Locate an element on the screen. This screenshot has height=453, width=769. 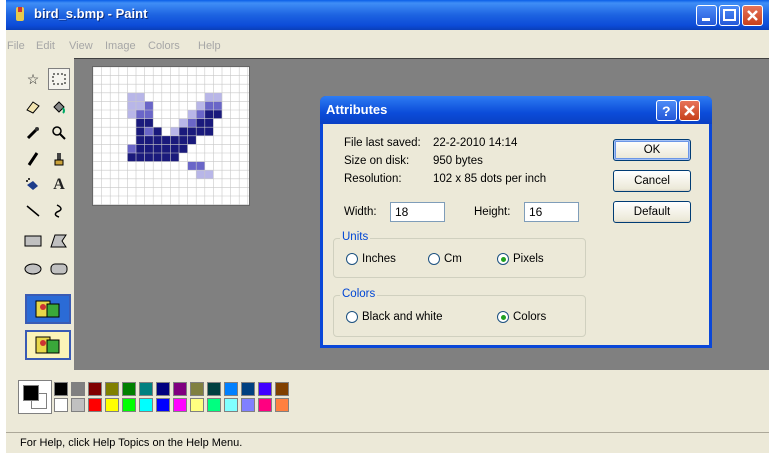
colors-black-white-label: Black and white is located at coordinates (402, 317).